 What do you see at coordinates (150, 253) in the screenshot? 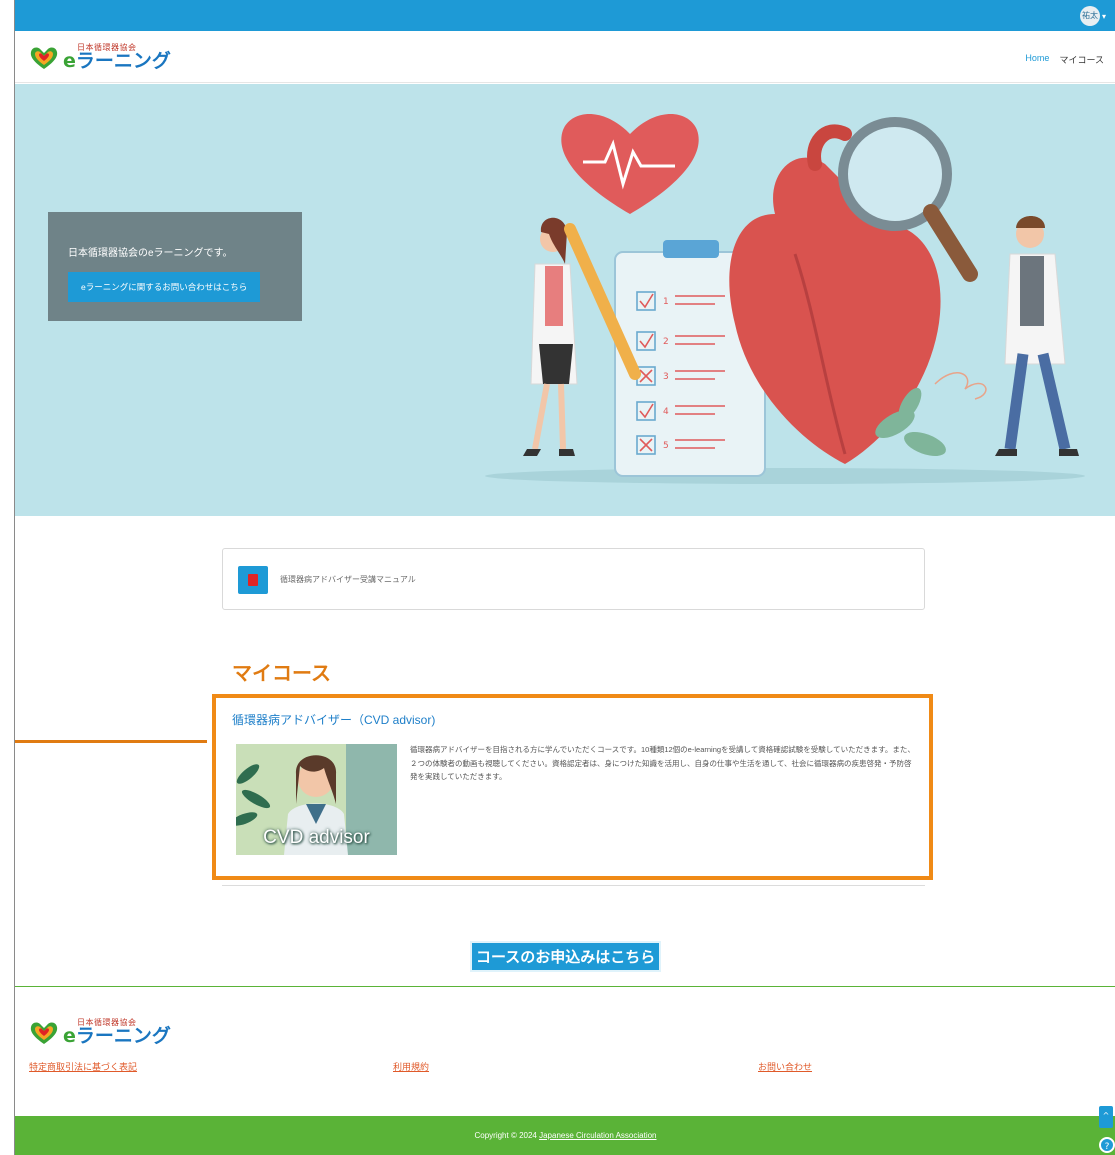
I see `hero-text: 日本循環器協会のeラーニングです。` at bounding box center [150, 253].